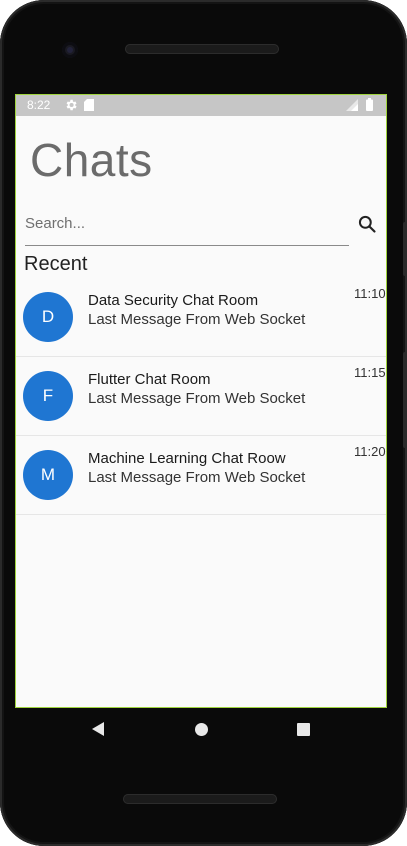  What do you see at coordinates (48, 396) in the screenshot?
I see `avatar: F` at bounding box center [48, 396].